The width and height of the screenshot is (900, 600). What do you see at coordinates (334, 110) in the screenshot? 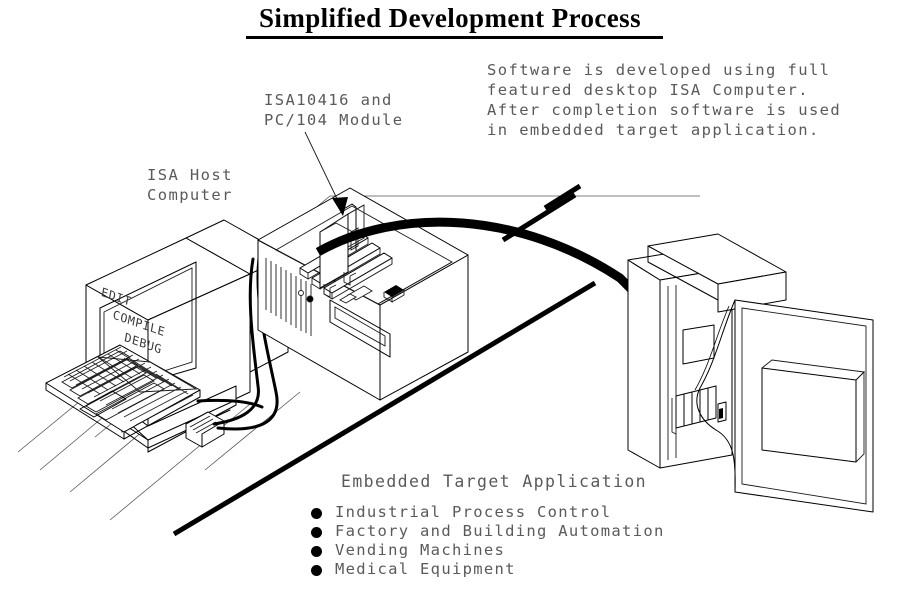
I see `label-isa10416-module: ISA10416 and PC/104 Module` at bounding box center [334, 110].